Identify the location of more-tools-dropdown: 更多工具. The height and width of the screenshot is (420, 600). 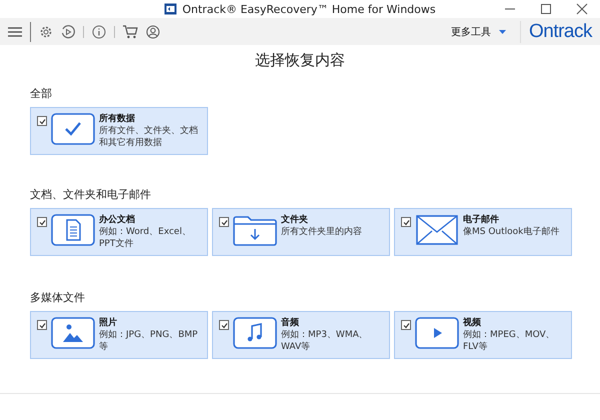
(478, 31).